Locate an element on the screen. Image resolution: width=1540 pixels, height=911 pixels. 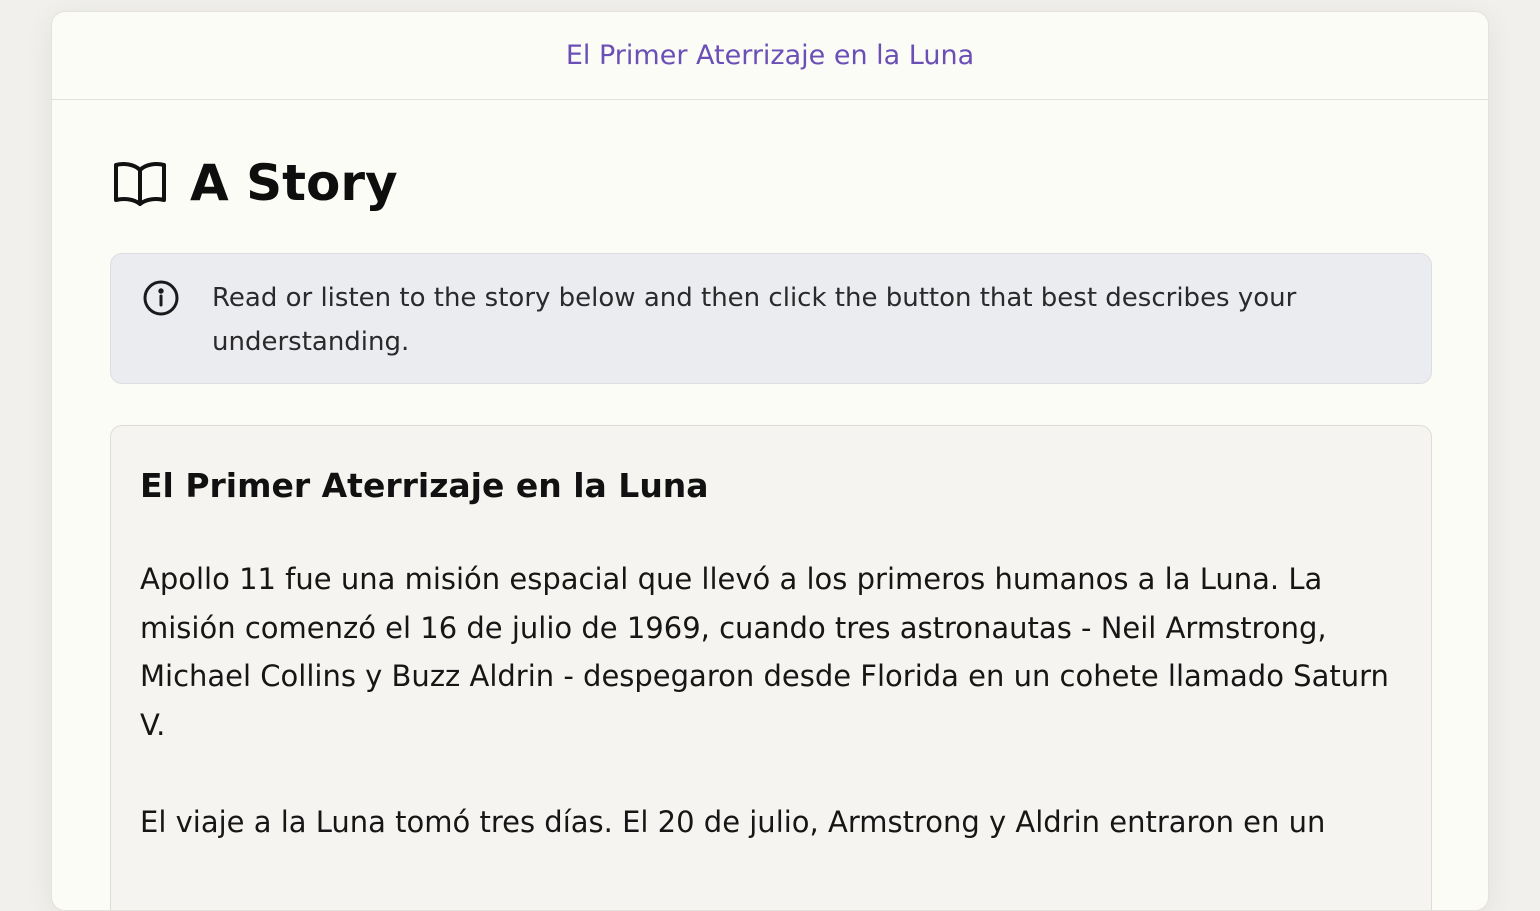
card-header: El Primer Aterrizaje en la Luna is located at coordinates (770, 56).